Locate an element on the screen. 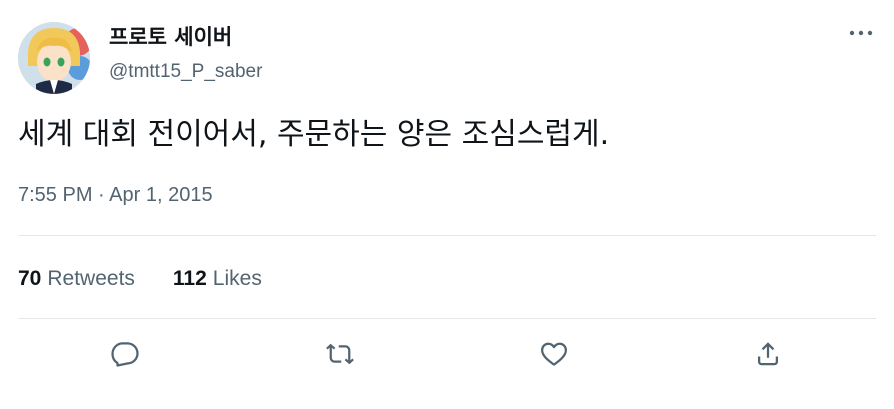 Image resolution: width=894 pixels, height=409 pixels. share-icon is located at coordinates (768, 354).